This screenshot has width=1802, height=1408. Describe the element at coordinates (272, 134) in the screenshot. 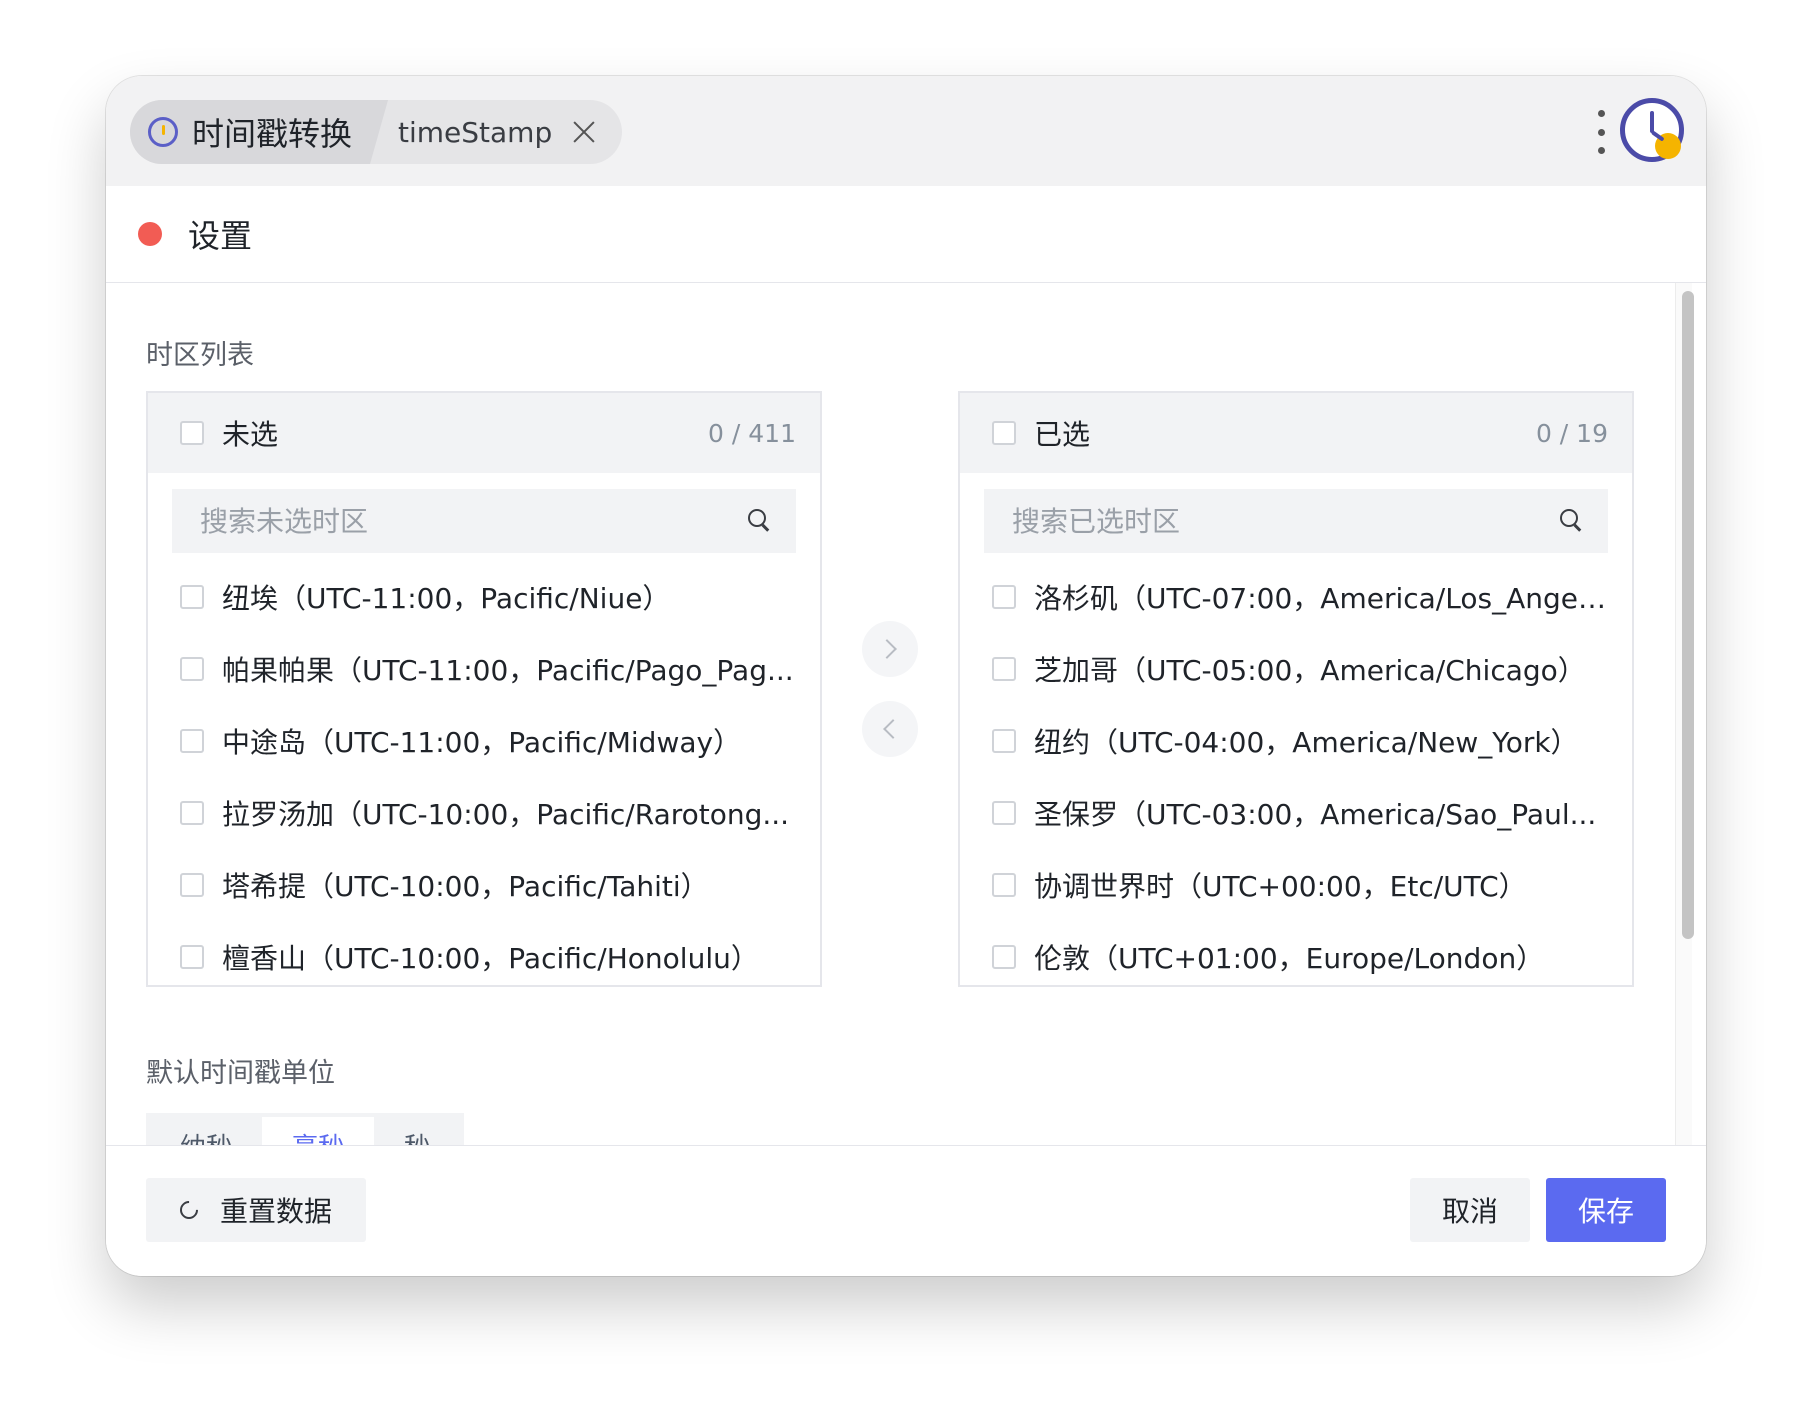

I see `tab-main-label: 时间戳转换` at that location.